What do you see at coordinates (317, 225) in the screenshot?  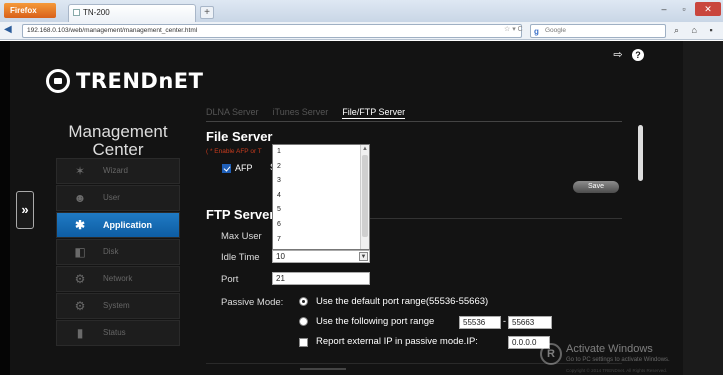 I see `dropdown-option: 6` at bounding box center [317, 225].